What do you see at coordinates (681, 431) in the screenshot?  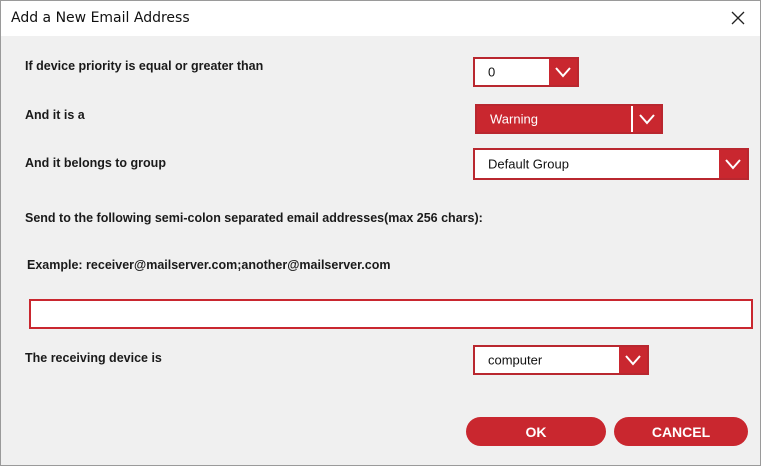 I see `cancel-button: CANCEL` at bounding box center [681, 431].